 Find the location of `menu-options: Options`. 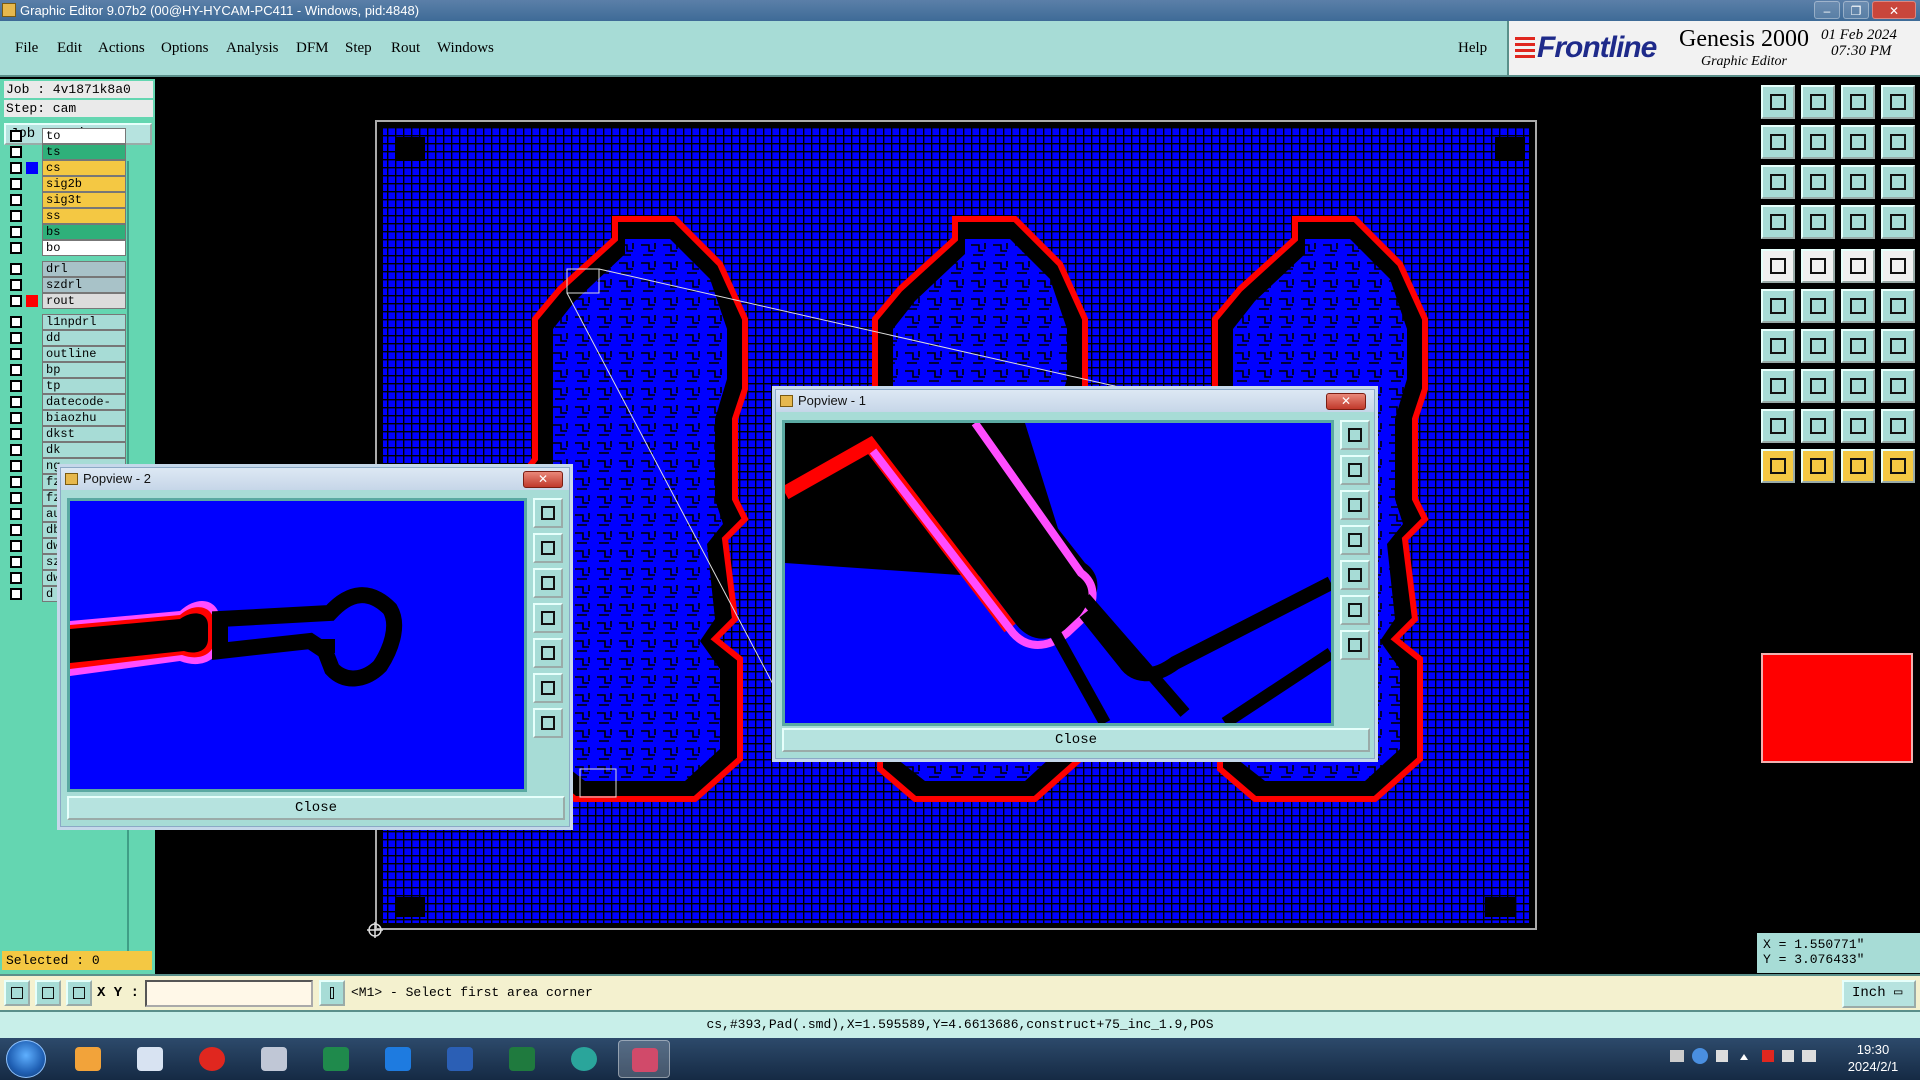

menu-options: Options is located at coordinates (185, 48).